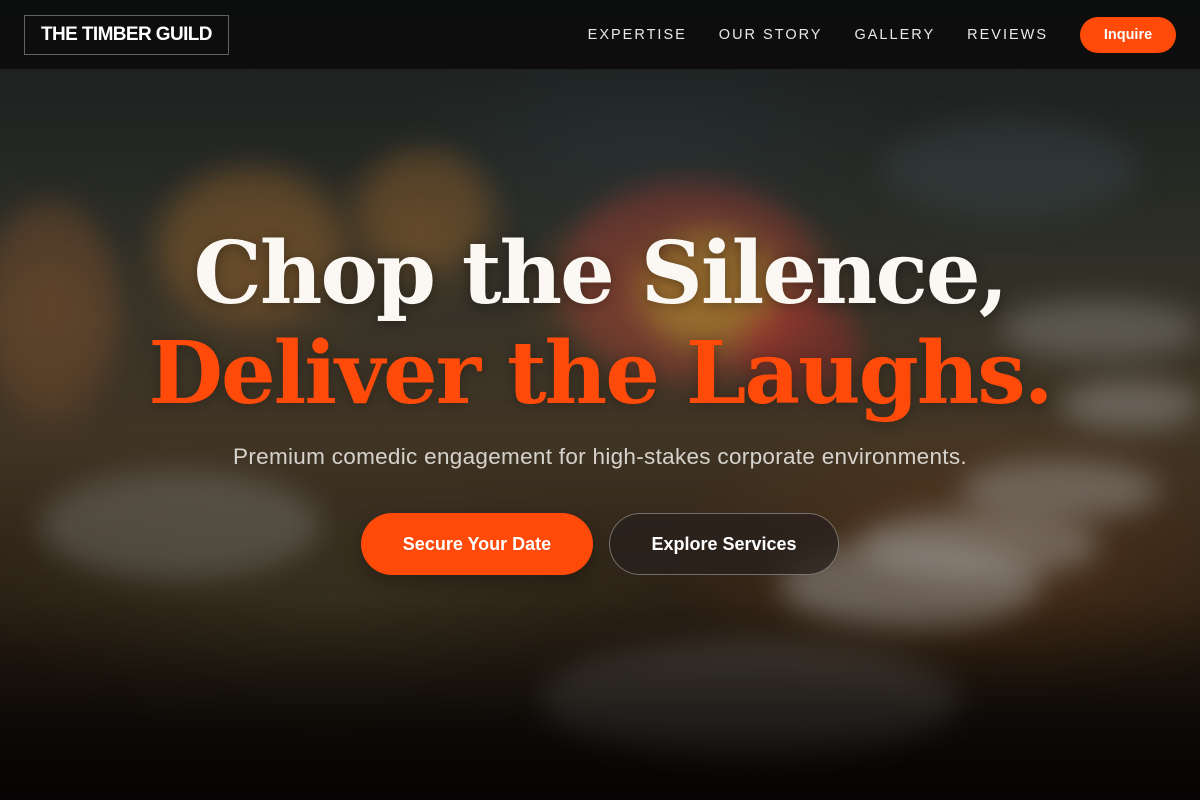 The width and height of the screenshot is (1200, 800). What do you see at coordinates (724, 544) in the screenshot?
I see `explore-services-button: Explore Services` at bounding box center [724, 544].